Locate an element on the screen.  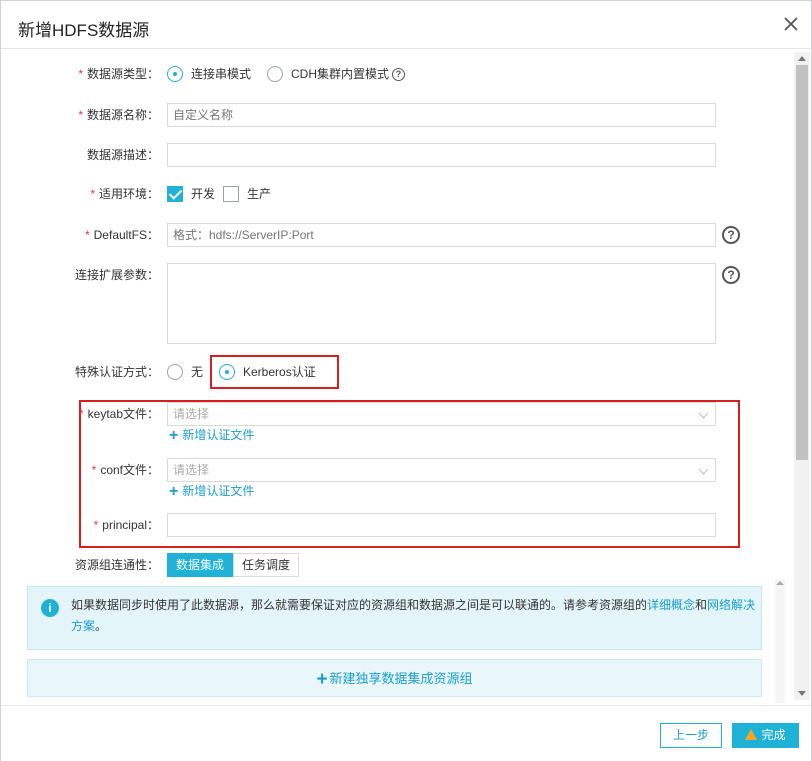
name-row: * 数据源名称： is located at coordinates (391, 118).